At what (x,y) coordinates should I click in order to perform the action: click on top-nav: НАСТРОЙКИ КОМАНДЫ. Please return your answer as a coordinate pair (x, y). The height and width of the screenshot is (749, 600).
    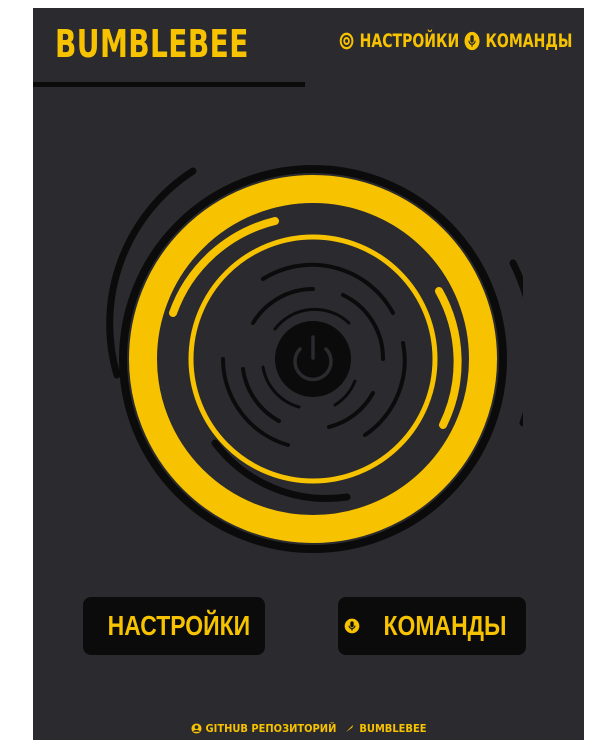
    Looking at the image, I should click on (455, 41).